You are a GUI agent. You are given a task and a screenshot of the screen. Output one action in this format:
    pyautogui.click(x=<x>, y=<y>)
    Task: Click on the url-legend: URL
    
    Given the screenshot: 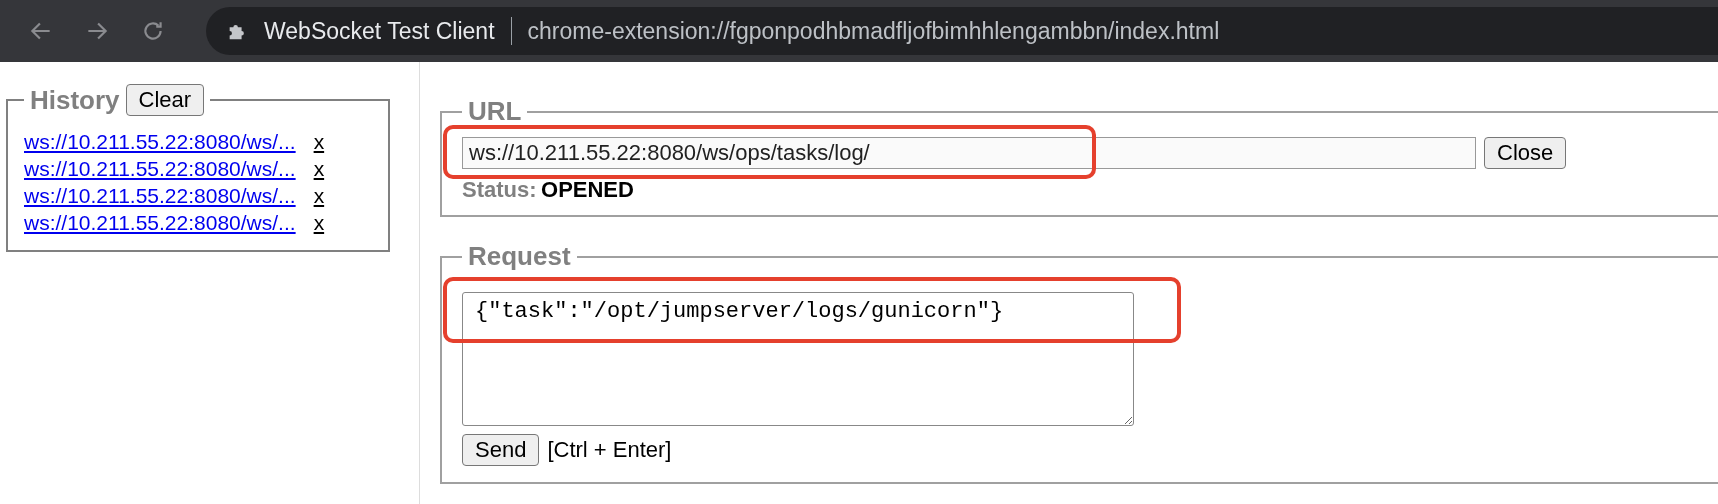 What is the action you would take?
    pyautogui.click(x=495, y=111)
    